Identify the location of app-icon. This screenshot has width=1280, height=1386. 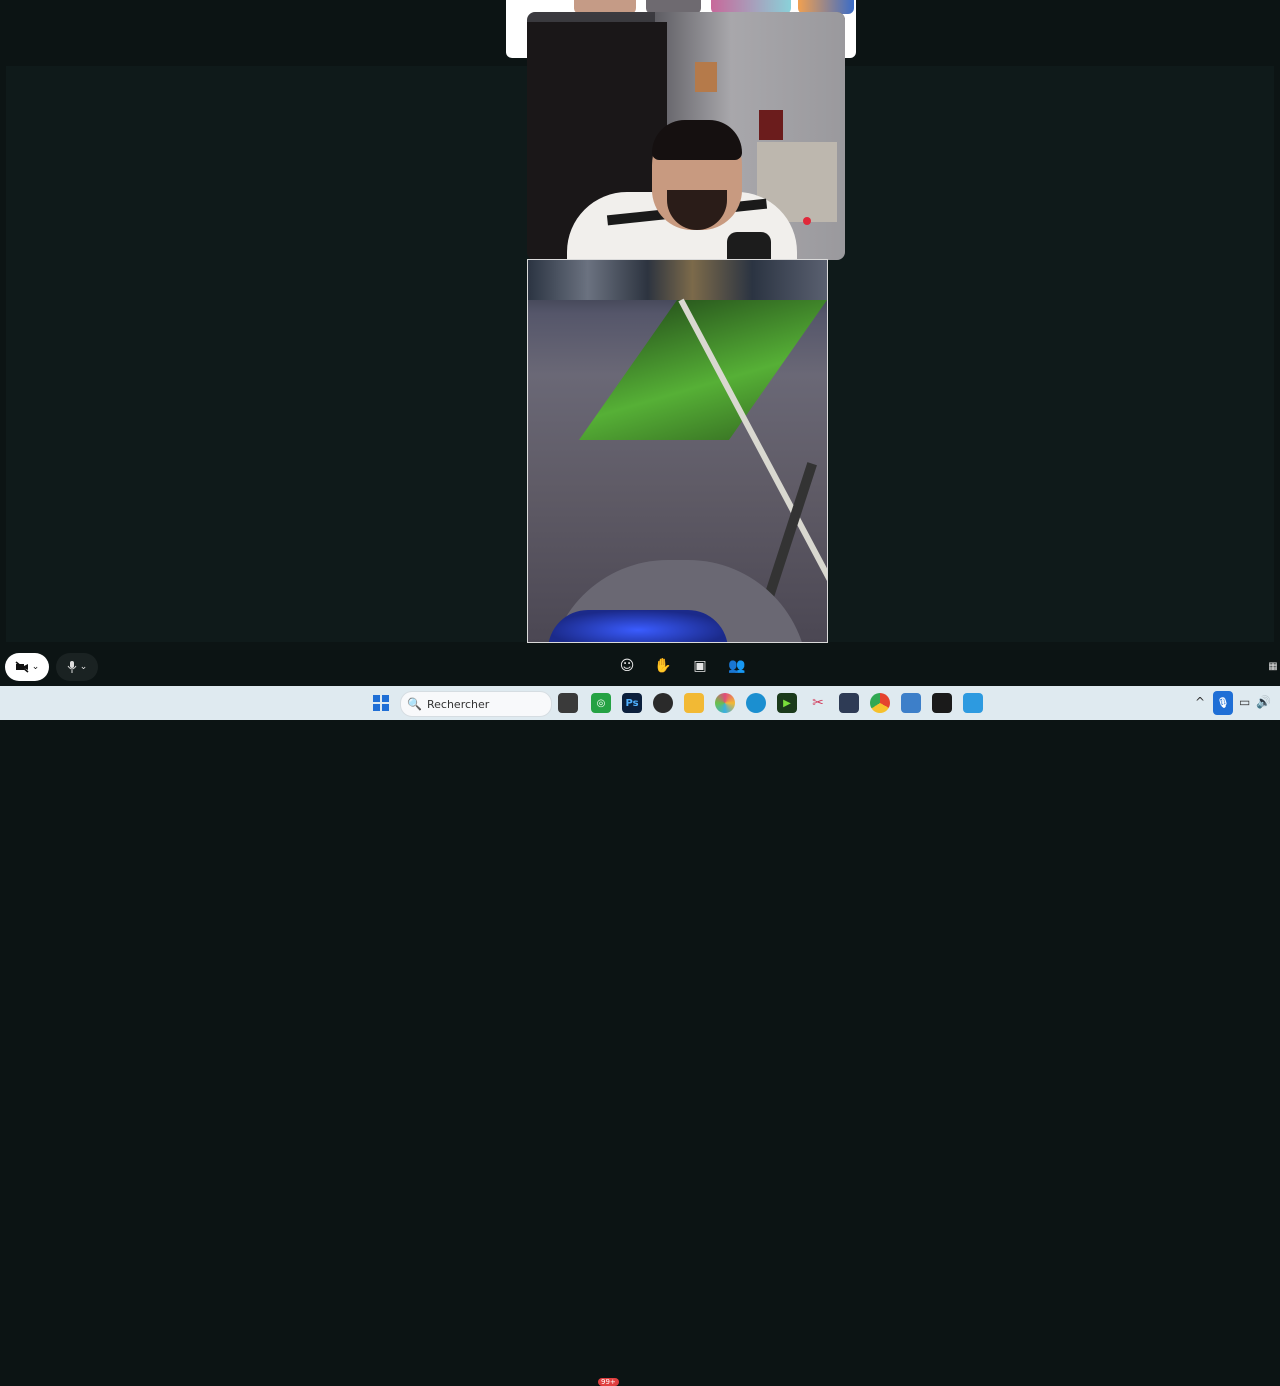
(849, 703).